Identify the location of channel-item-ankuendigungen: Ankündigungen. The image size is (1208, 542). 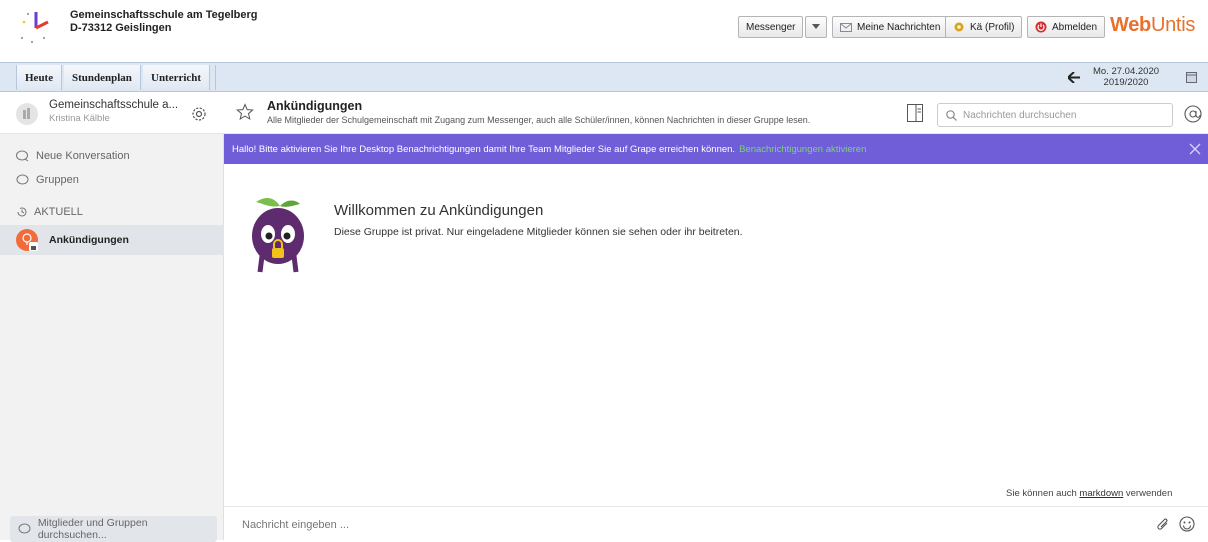
(112, 240).